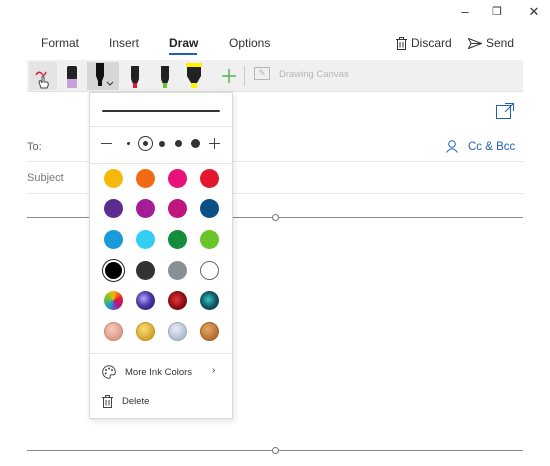 Image resolution: width=550 pixels, height=466 pixels. Describe the element at coordinates (214, 143) in the screenshot. I see `increase-thickness-button-vbar` at that location.